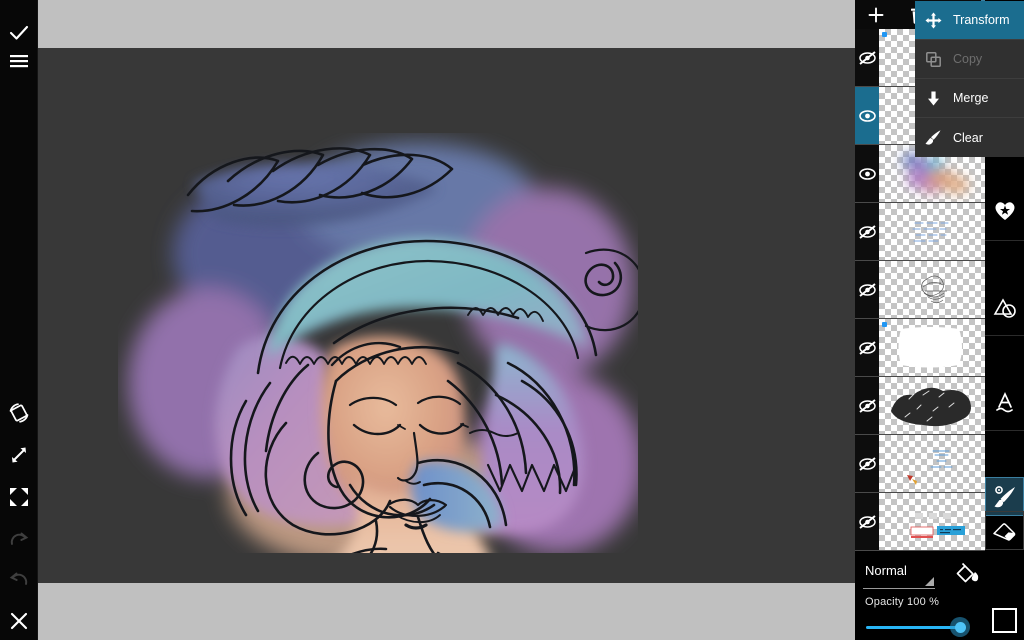 This screenshot has height=640, width=1024. Describe the element at coordinates (933, 137) in the screenshot. I see `brush-clear-icon` at that location.